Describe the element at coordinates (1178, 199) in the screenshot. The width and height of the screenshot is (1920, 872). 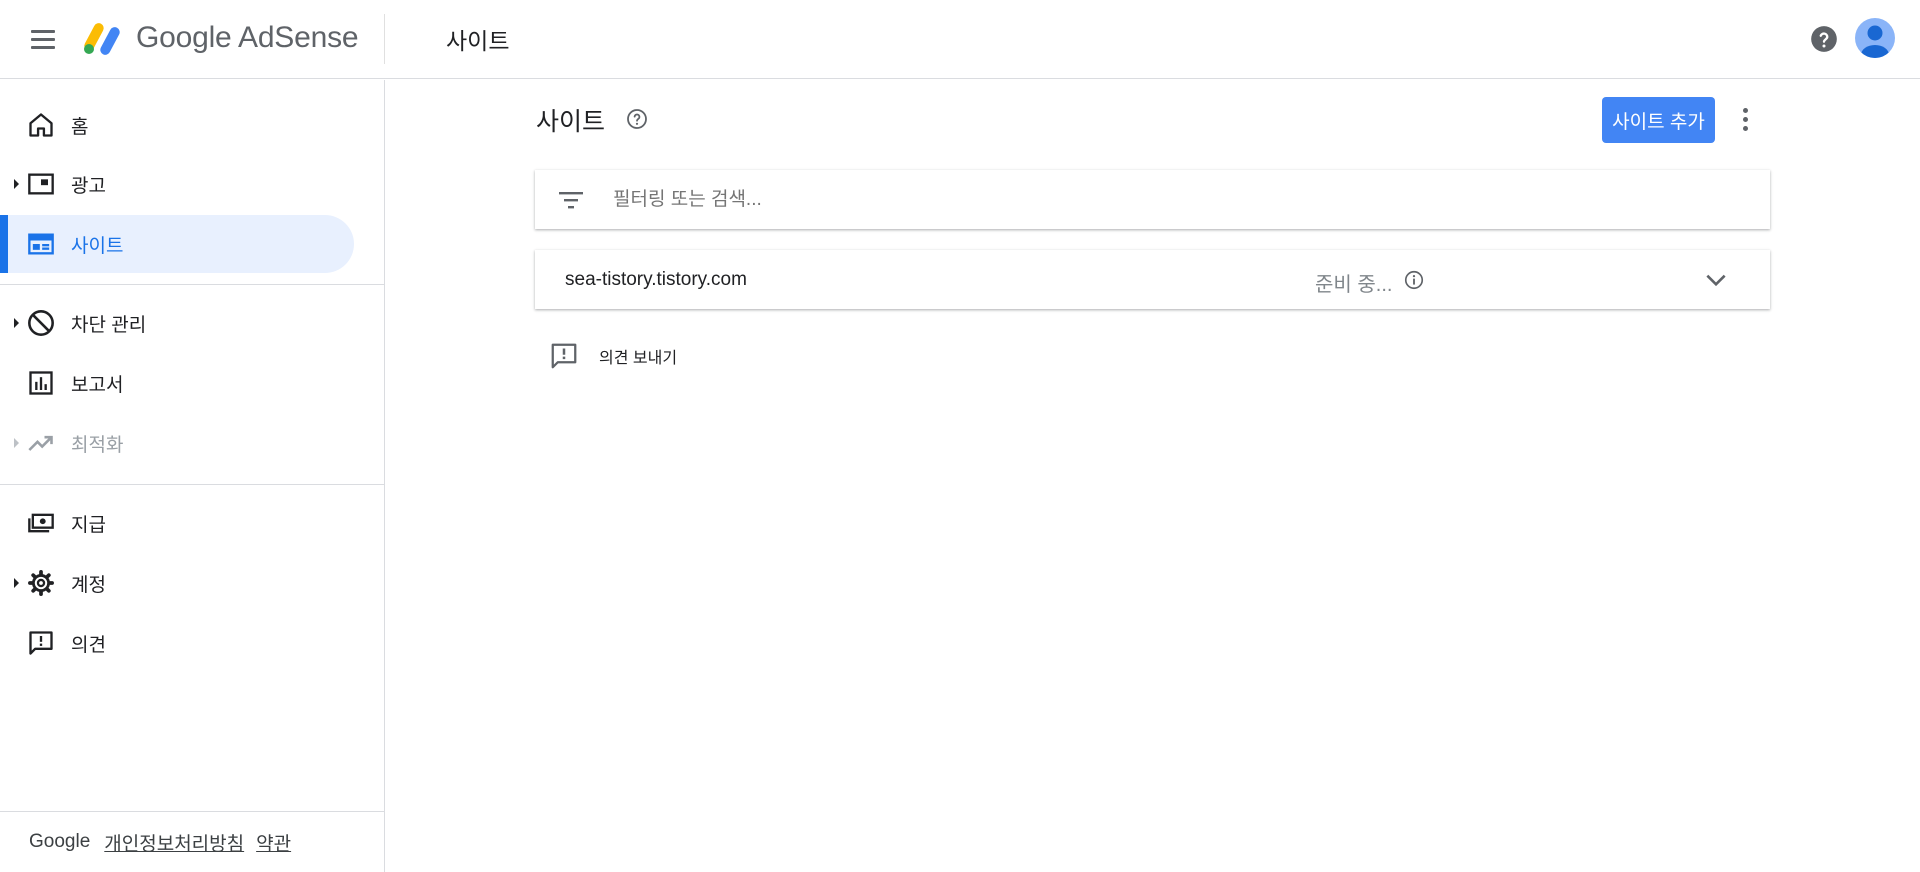
I see `filter-search-input` at that location.